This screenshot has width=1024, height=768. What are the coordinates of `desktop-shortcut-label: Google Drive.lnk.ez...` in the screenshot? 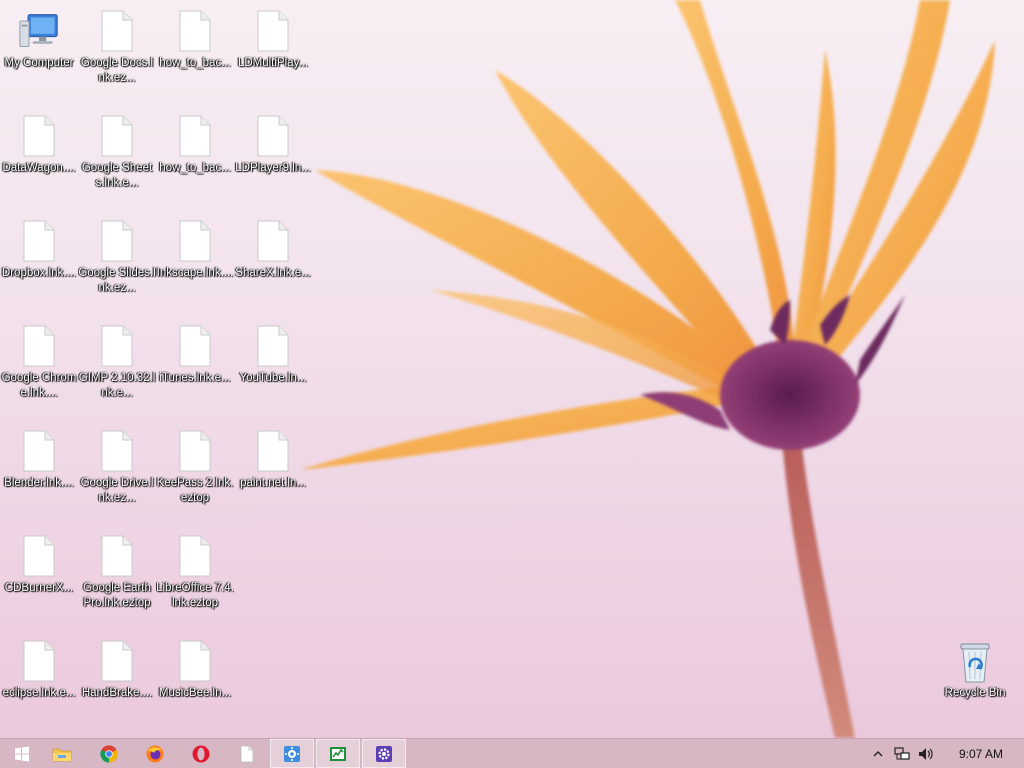 It's located at (117, 490).